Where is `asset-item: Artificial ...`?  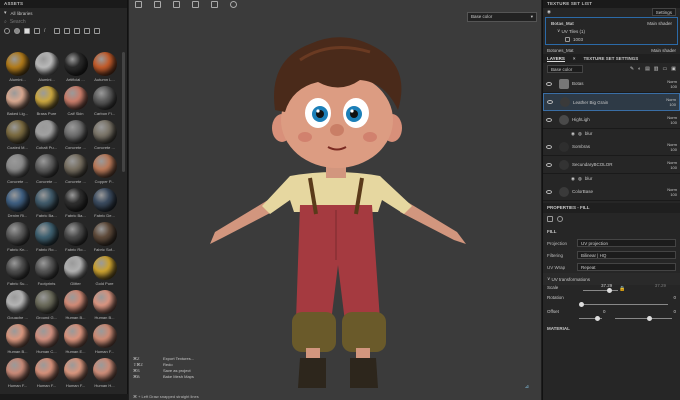
asset-item: Artificial ... is located at coordinates (75, 68).